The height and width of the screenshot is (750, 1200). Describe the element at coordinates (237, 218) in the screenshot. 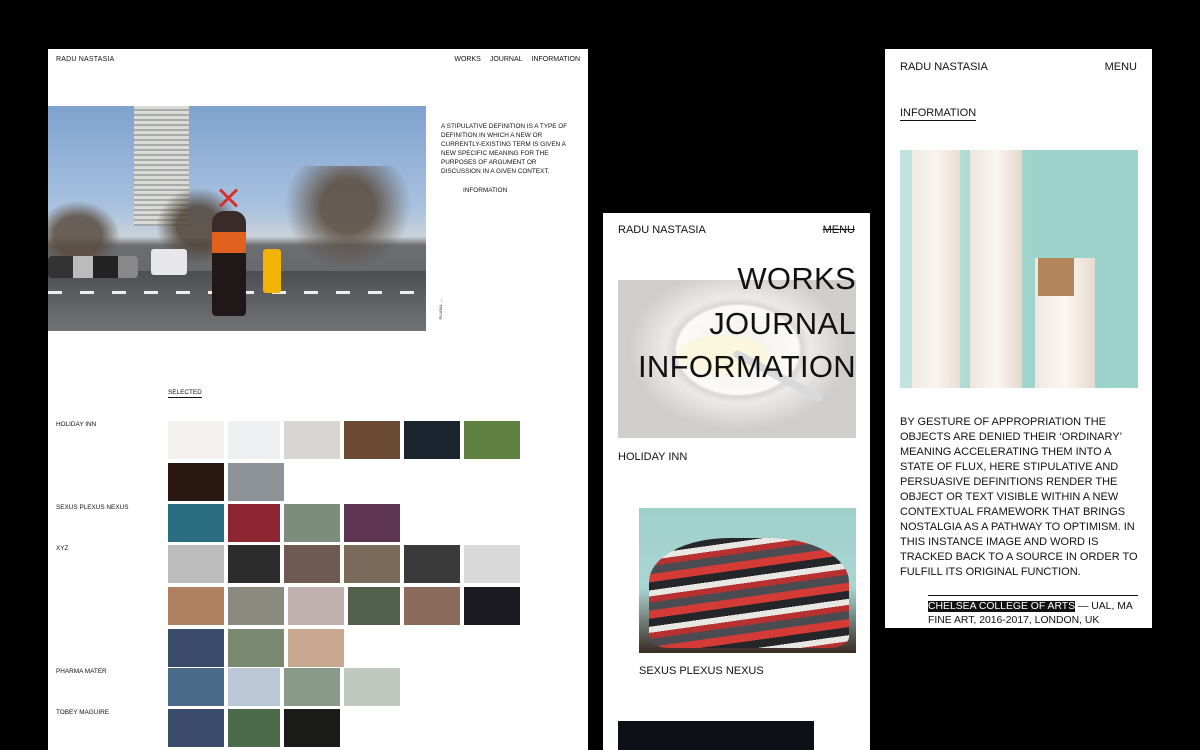

I see `hero-image` at that location.